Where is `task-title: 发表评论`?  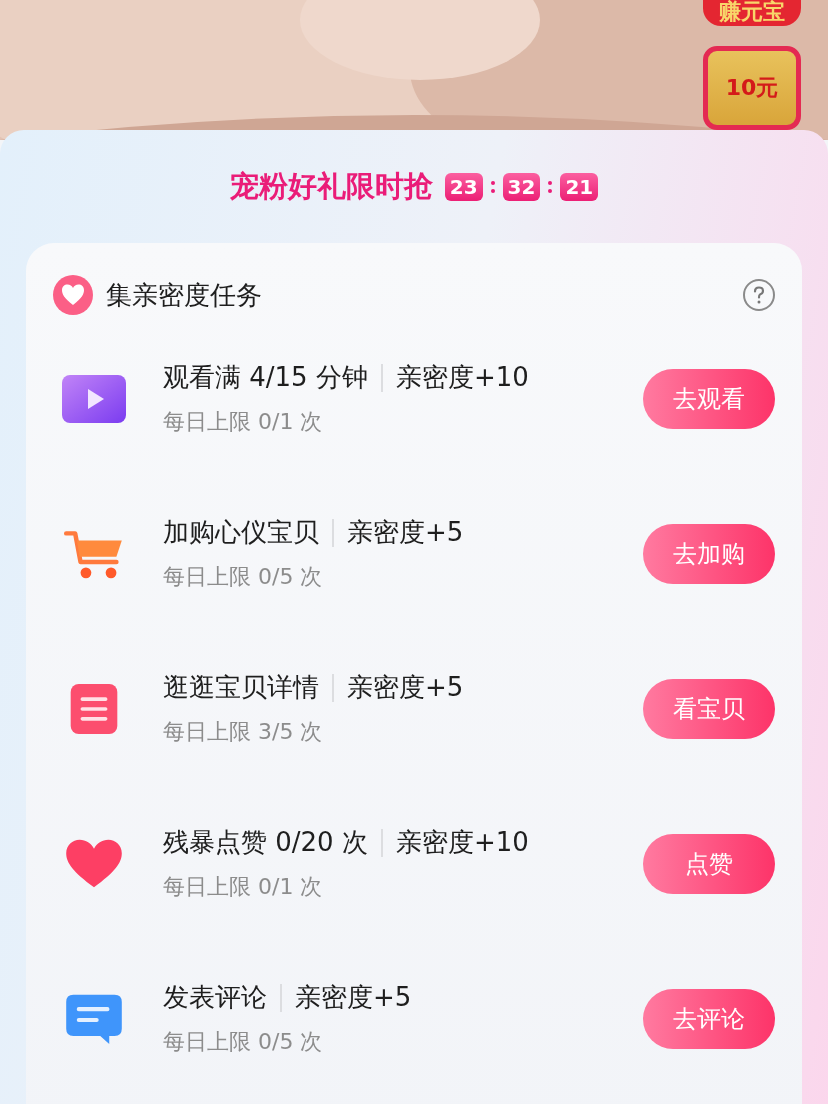
task-title: 发表评论 is located at coordinates (215, 997).